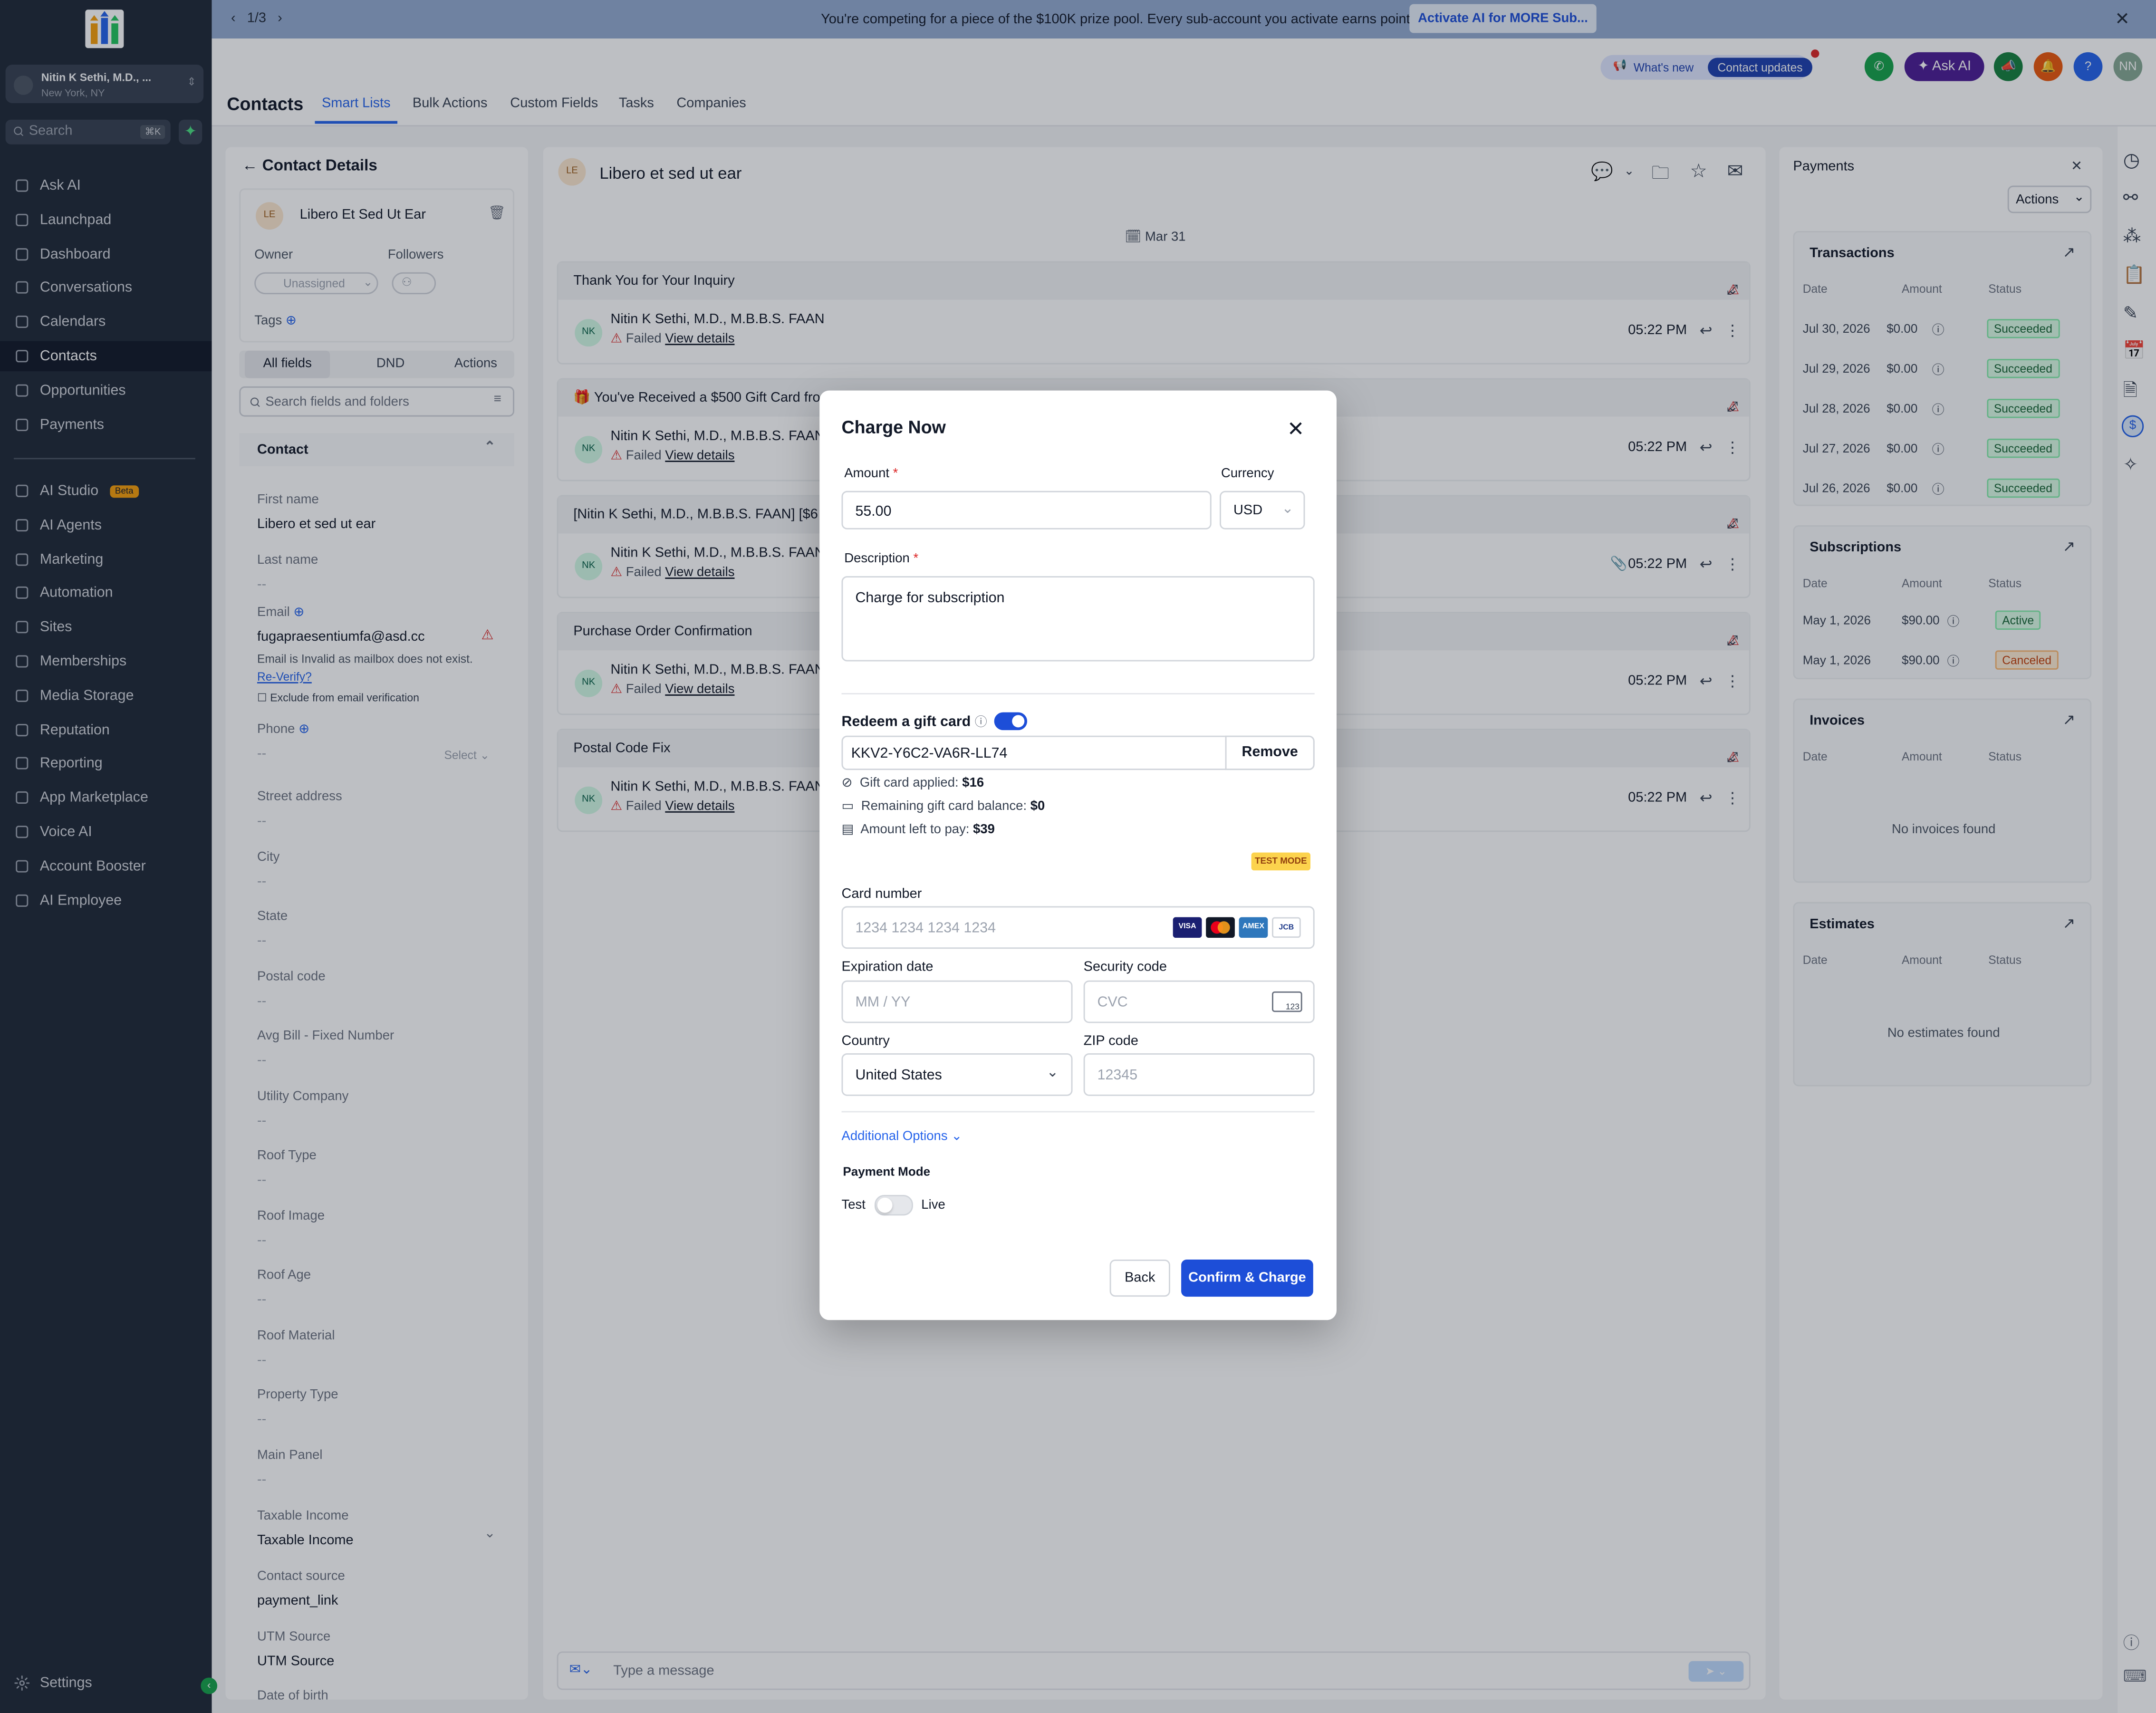  I want to click on payment-mode-label: Payment Mode, so click(887, 1171).